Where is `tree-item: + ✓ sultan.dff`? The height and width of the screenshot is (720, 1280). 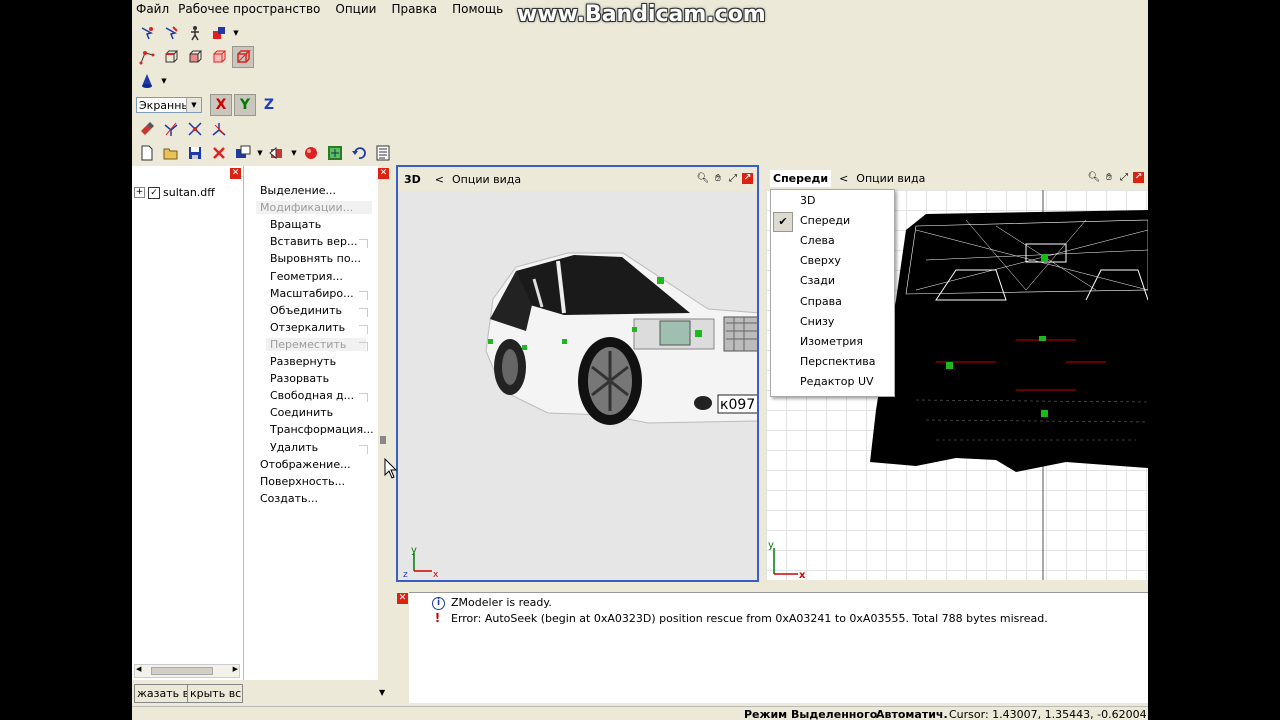
tree-item: + ✓ sultan.dff is located at coordinates (174, 192).